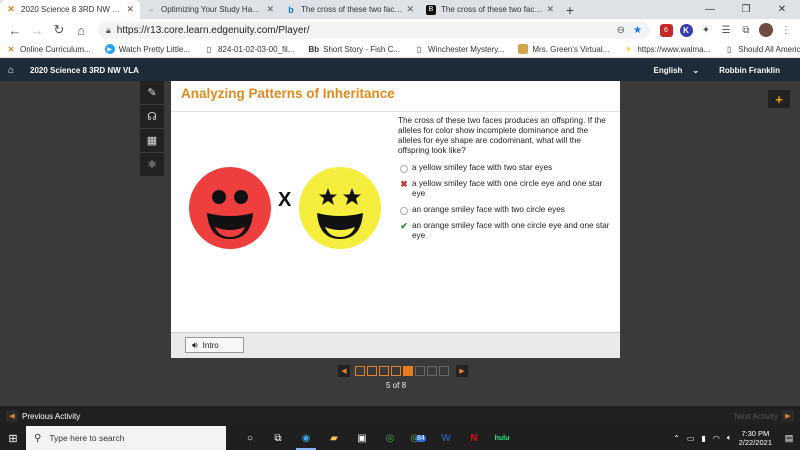 The height and width of the screenshot is (450, 800). Describe the element at coordinates (502, 438) in the screenshot. I see `hulu-icon: hulu` at that location.